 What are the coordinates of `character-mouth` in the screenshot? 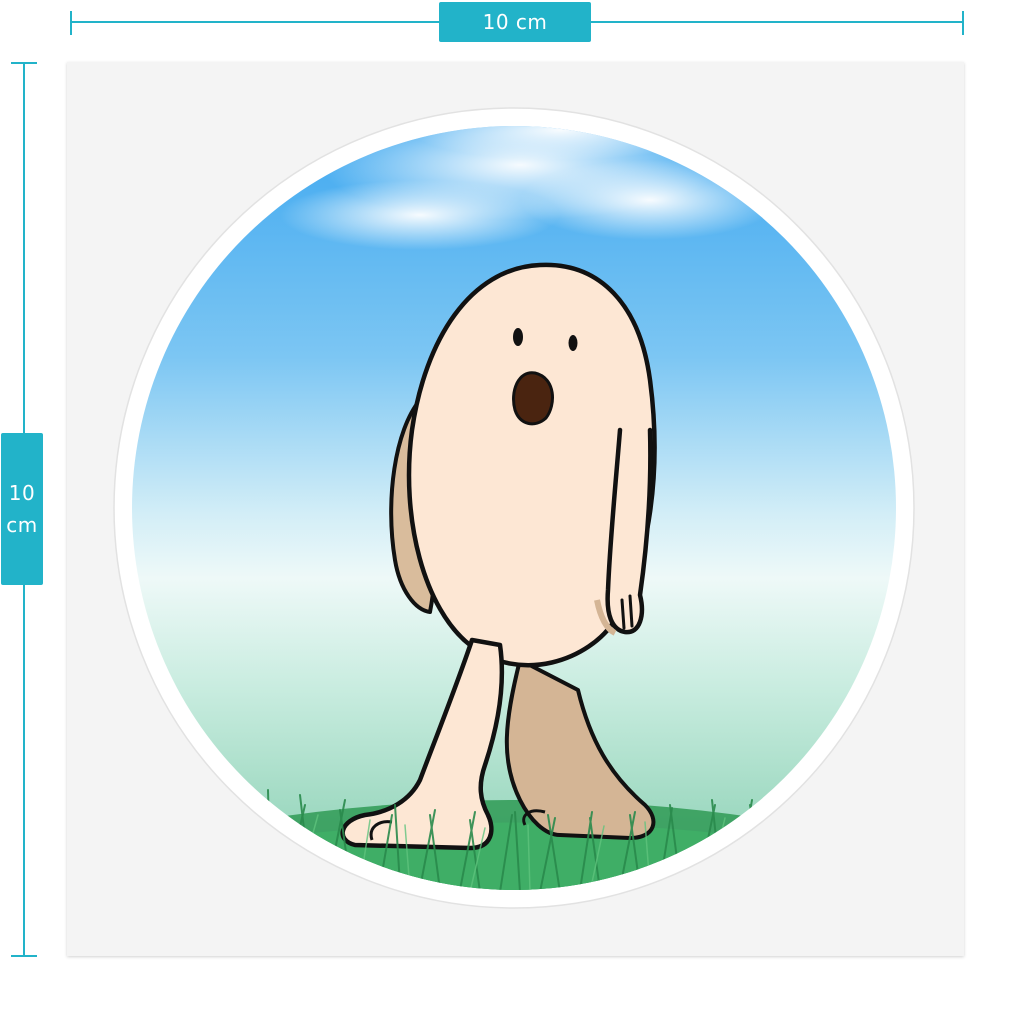 It's located at (533, 398).